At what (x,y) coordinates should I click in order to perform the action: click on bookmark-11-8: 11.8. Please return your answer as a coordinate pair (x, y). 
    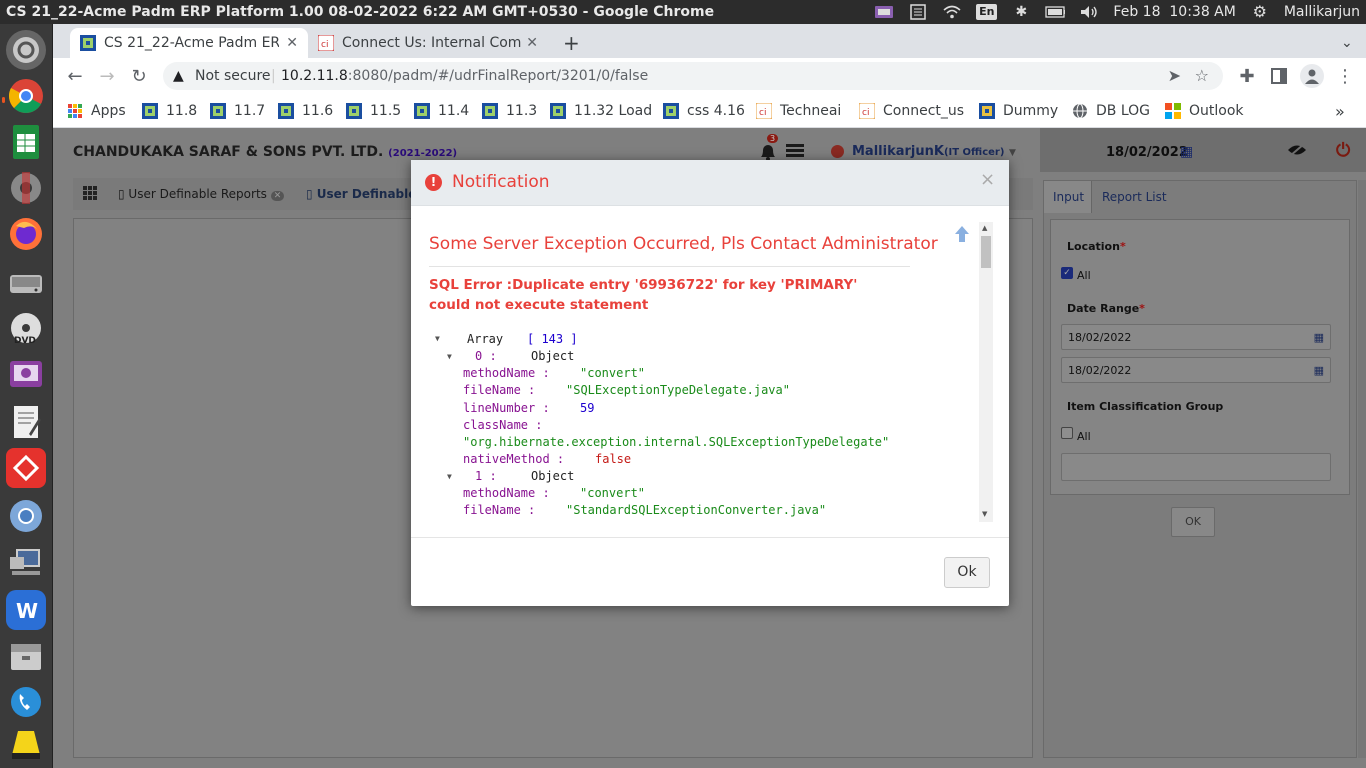
    Looking at the image, I should click on (169, 111).